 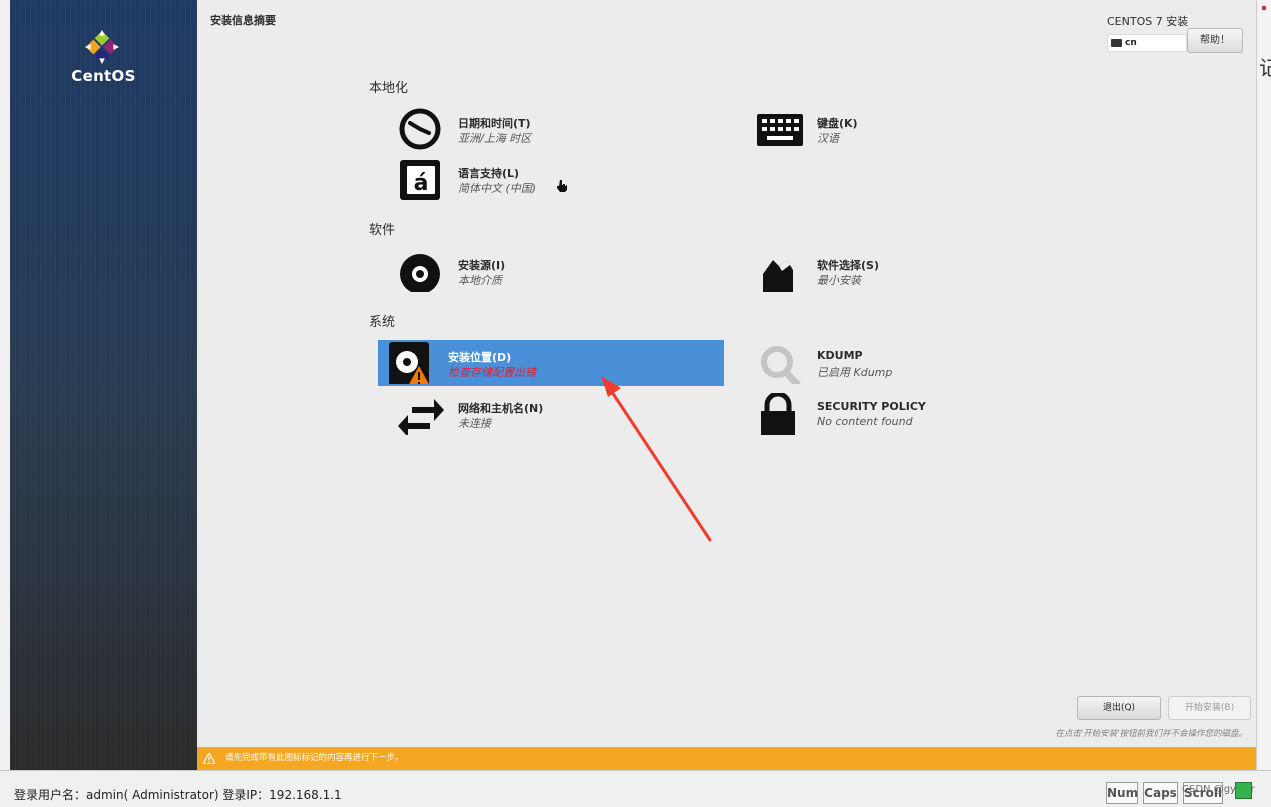 What do you see at coordinates (558, 414) in the screenshot?
I see `spoke-network: 网络和主机名(N) 未连接` at bounding box center [558, 414].